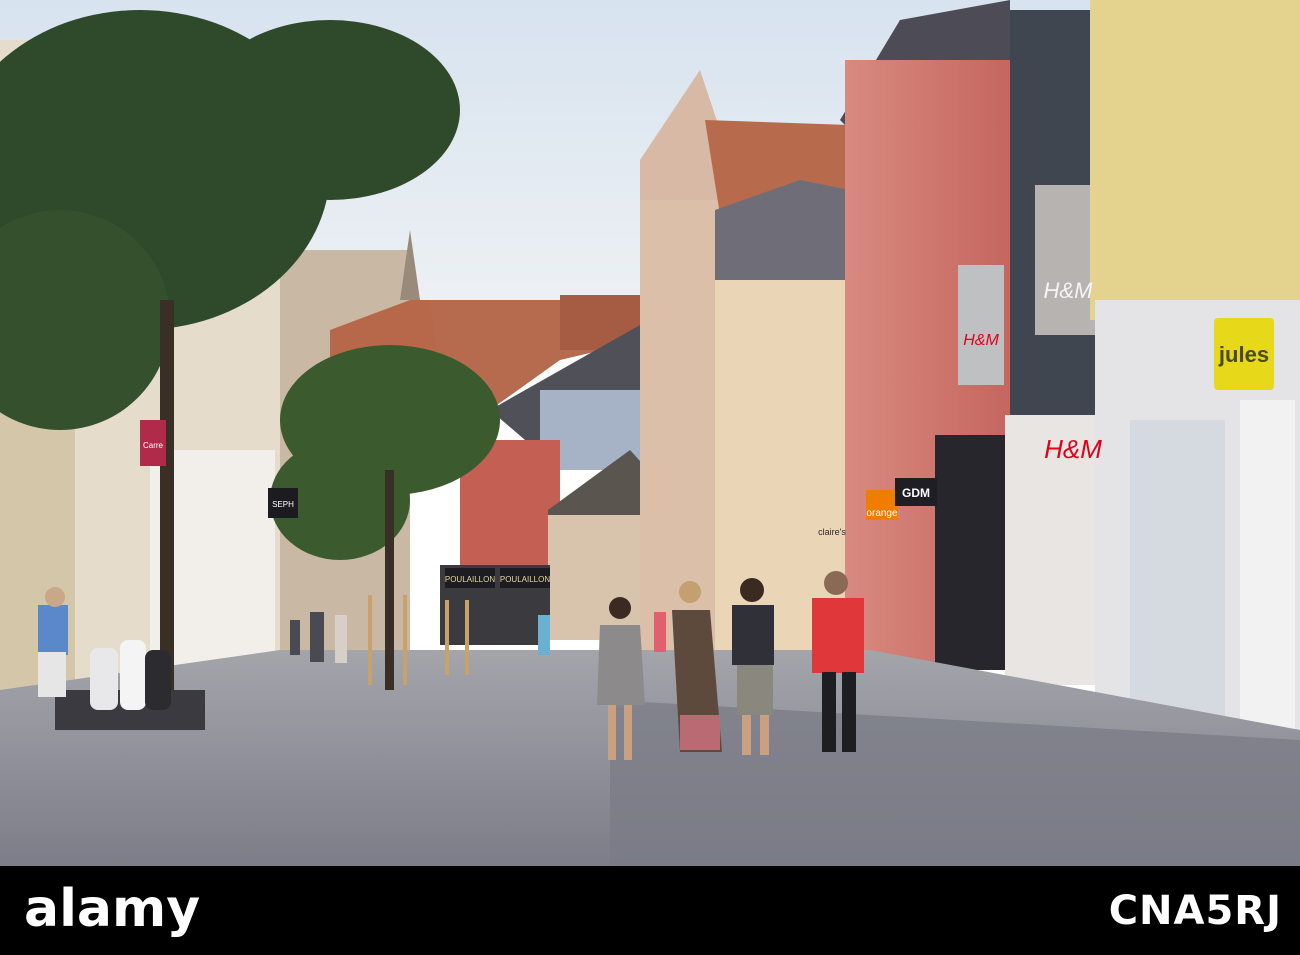  I want to click on gdm-sign: GDM, so click(916, 492).